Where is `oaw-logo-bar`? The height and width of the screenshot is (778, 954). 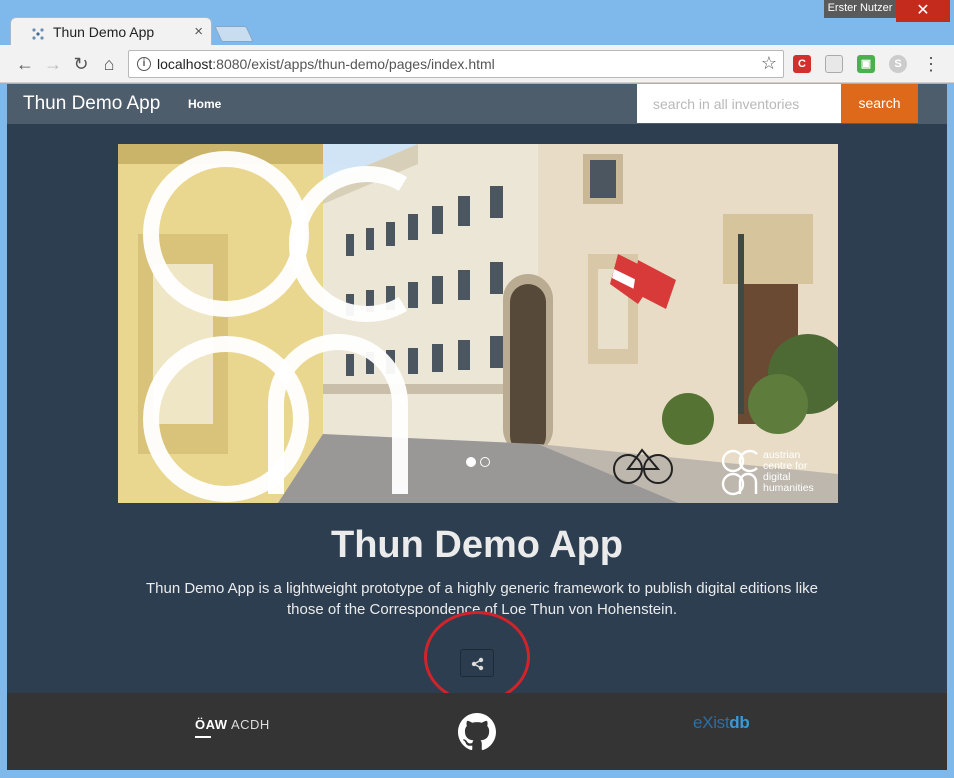
oaw-logo-bar is located at coordinates (203, 737).